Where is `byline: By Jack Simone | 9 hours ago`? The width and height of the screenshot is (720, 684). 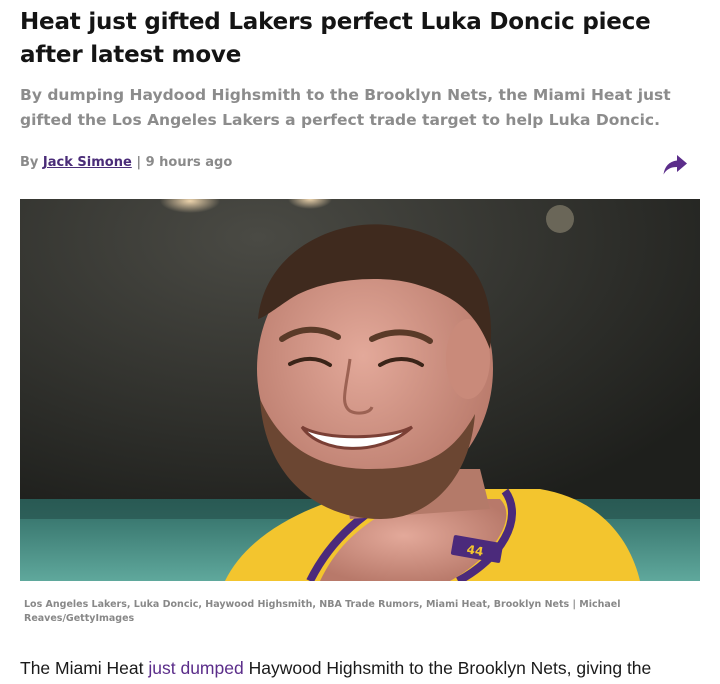
byline: By Jack Simone | 9 hours ago is located at coordinates (126, 162).